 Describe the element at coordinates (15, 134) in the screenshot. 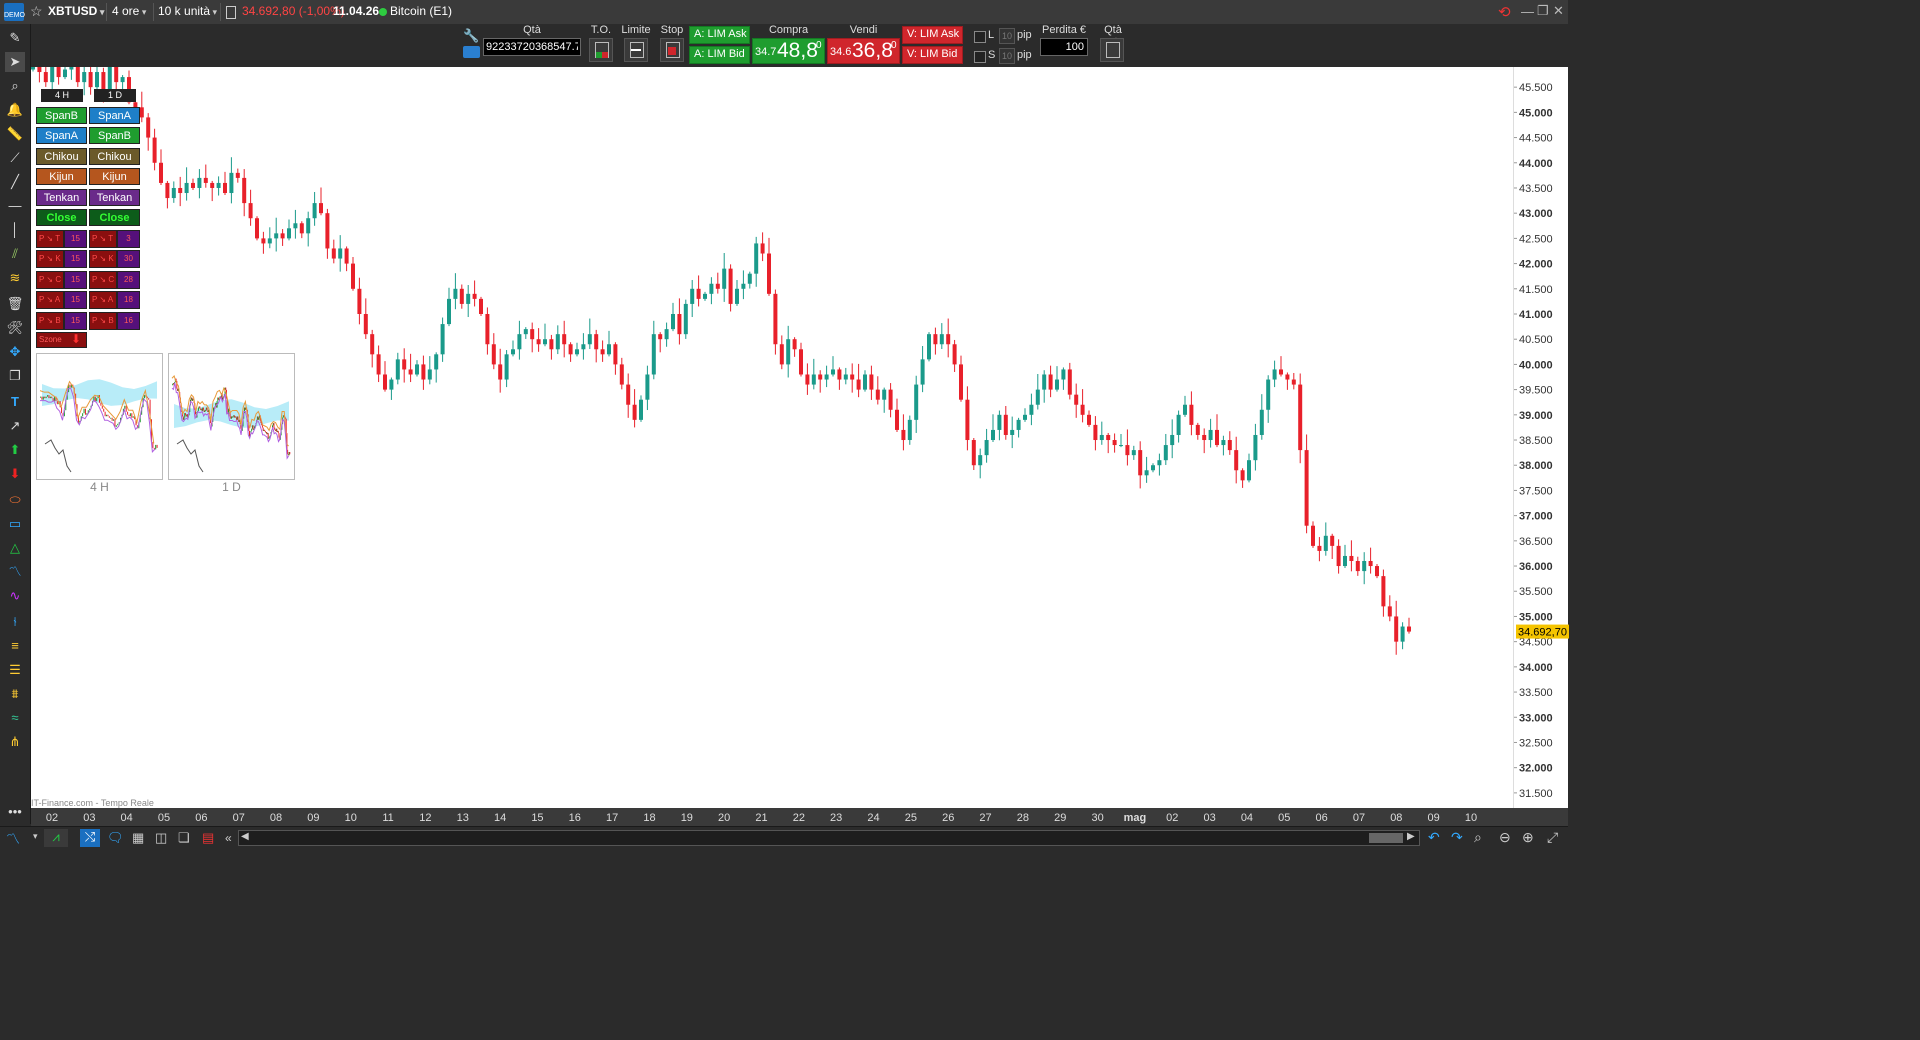

I see `ruler-icon: 📏` at that location.